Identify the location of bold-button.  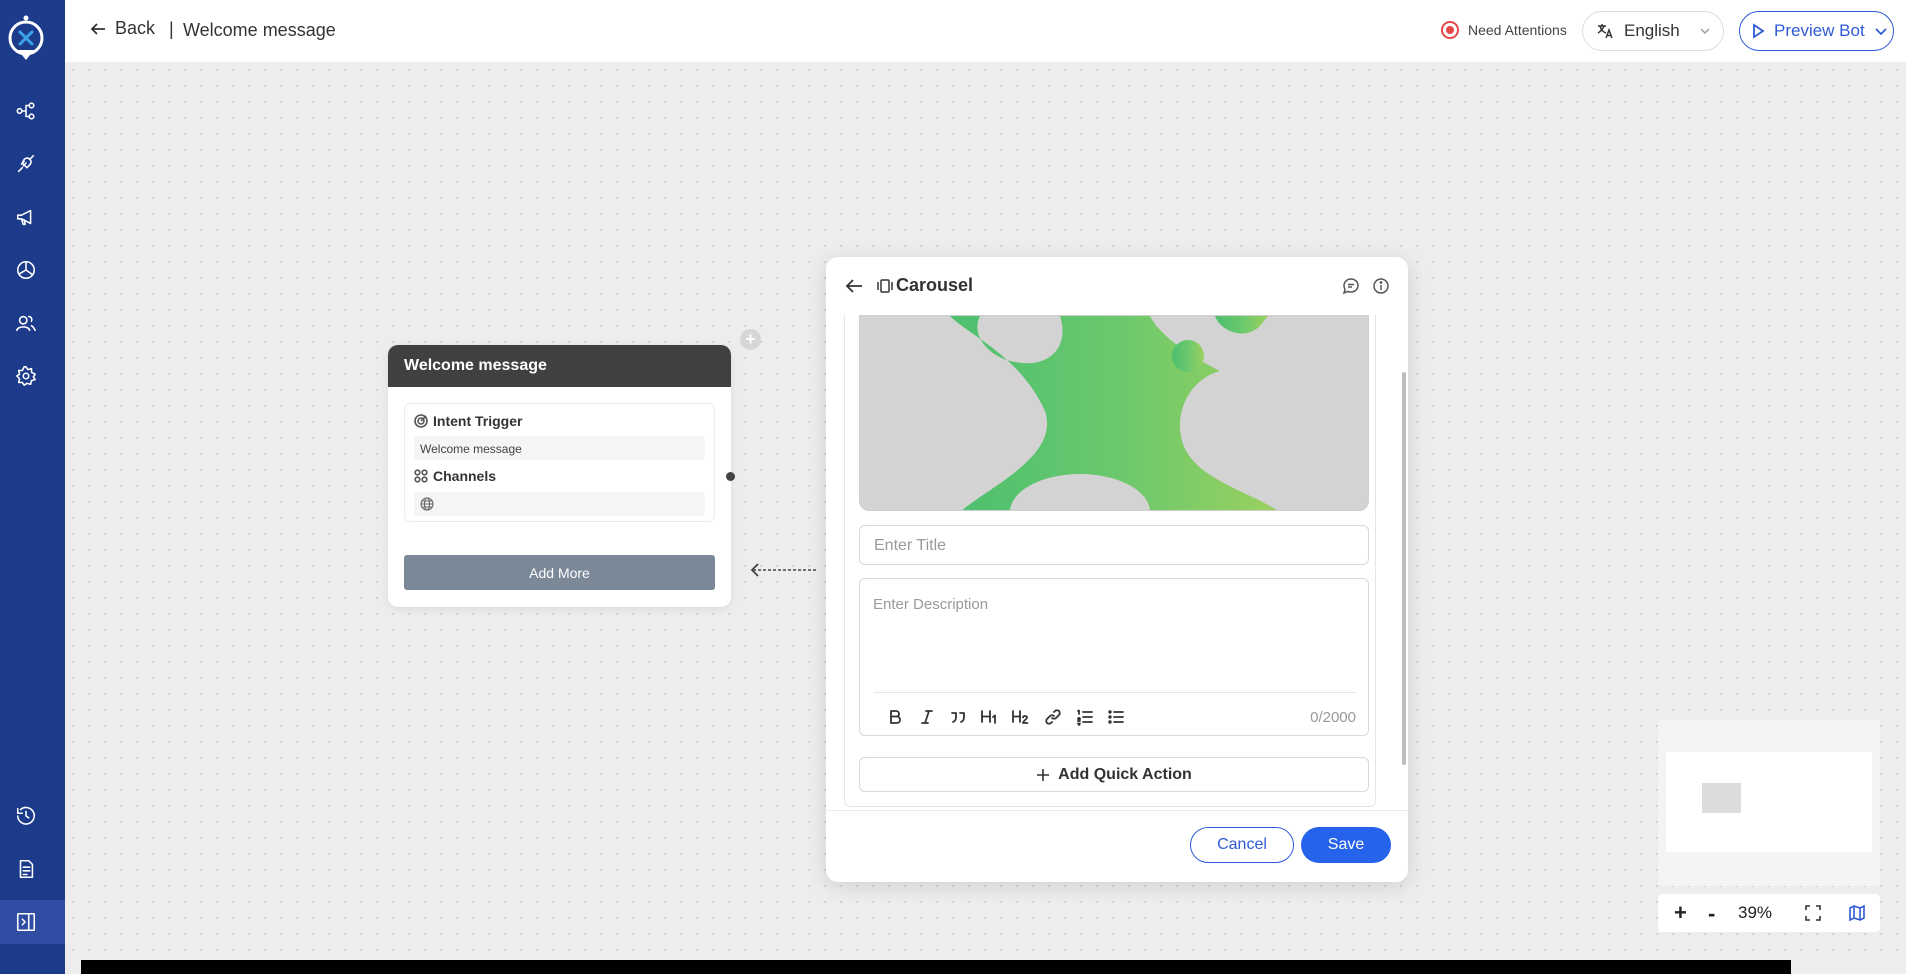
(895, 717).